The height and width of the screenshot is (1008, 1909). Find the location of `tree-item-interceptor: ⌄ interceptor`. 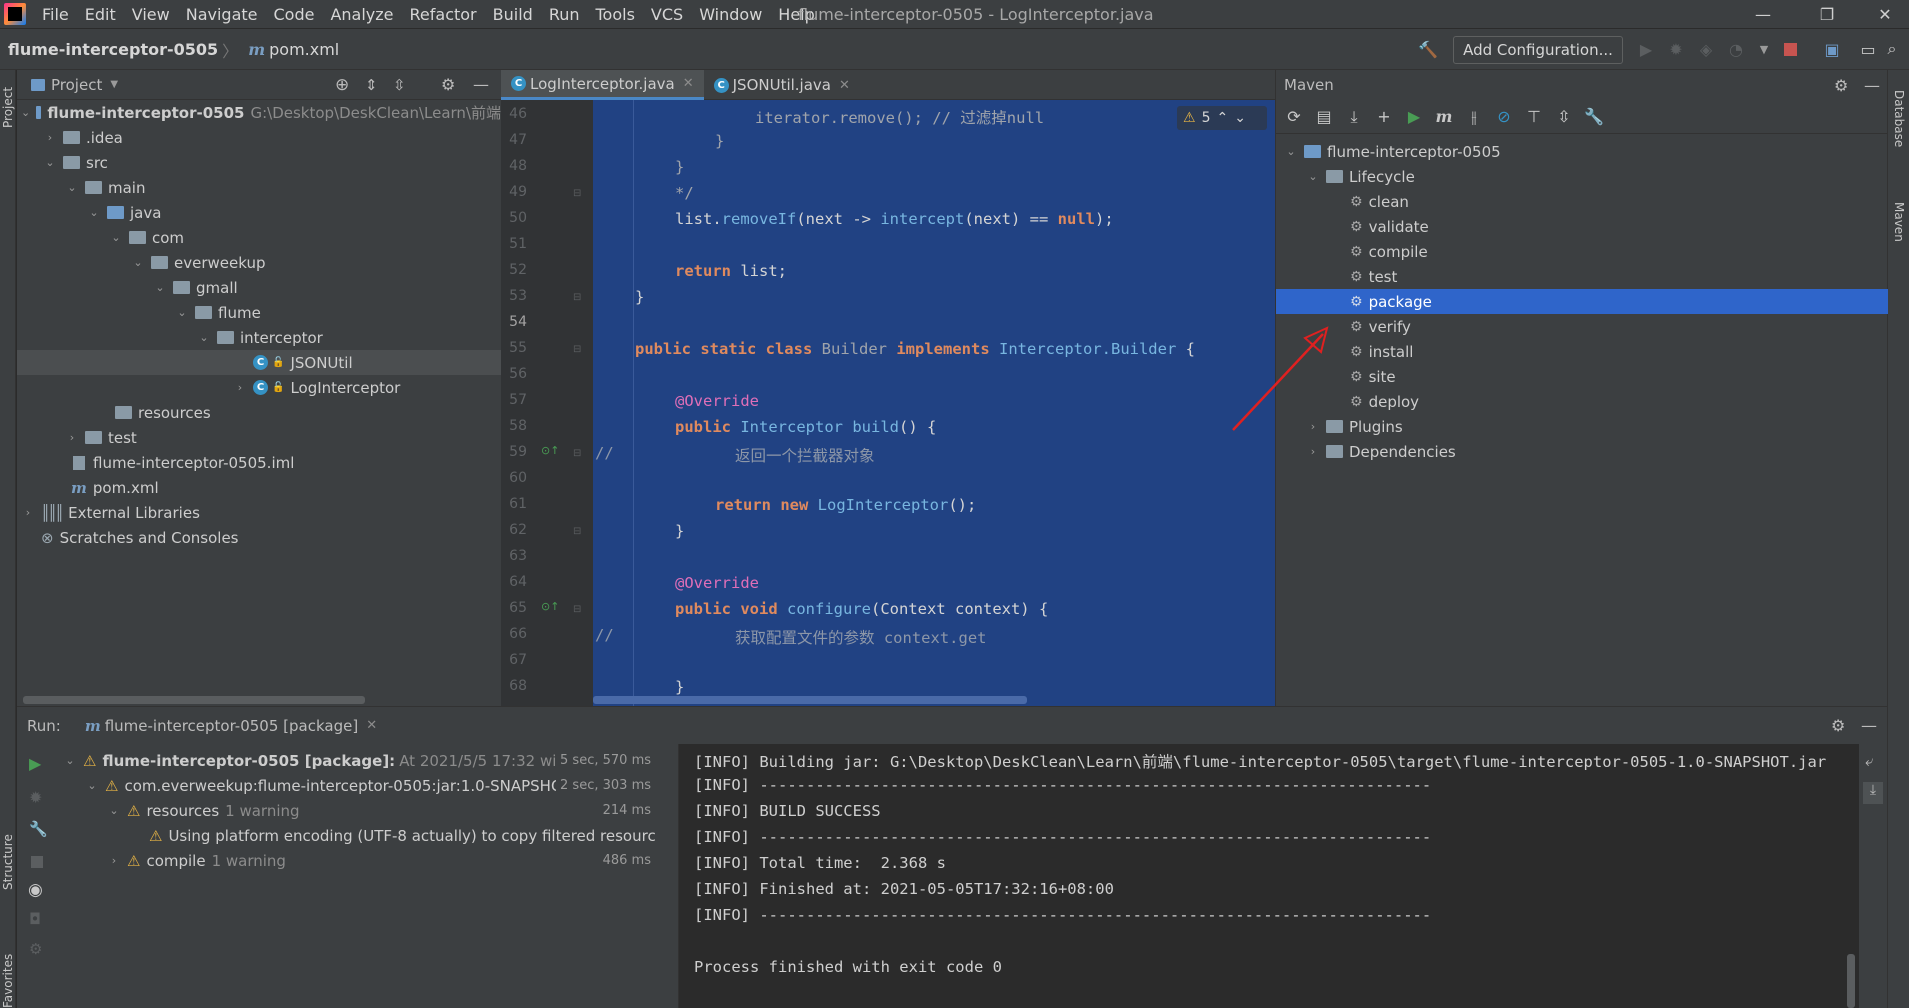

tree-item-interceptor: ⌄ interceptor is located at coordinates (169, 337).